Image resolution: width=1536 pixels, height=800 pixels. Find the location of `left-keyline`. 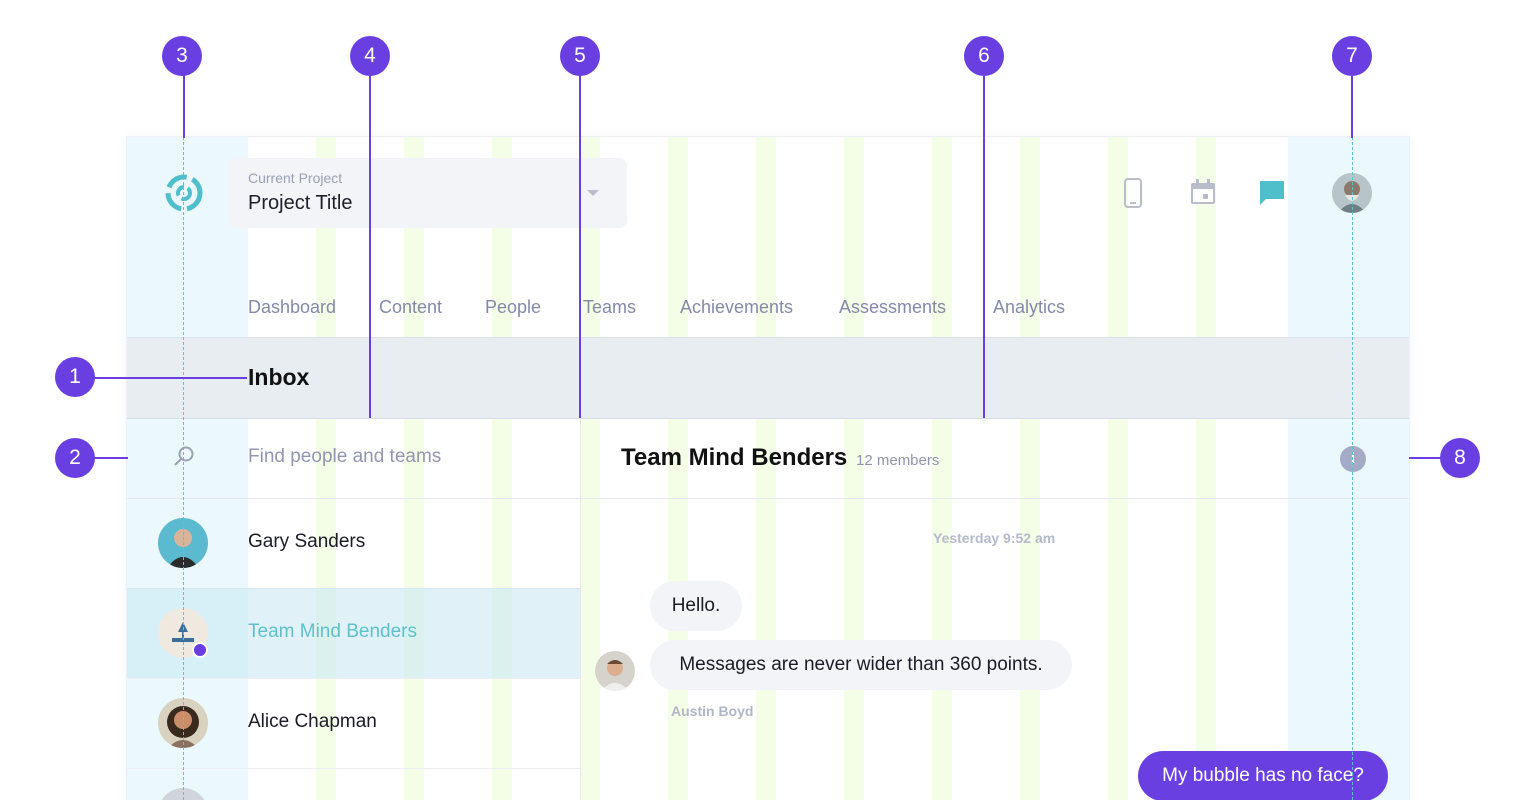

left-keyline is located at coordinates (183, 468).